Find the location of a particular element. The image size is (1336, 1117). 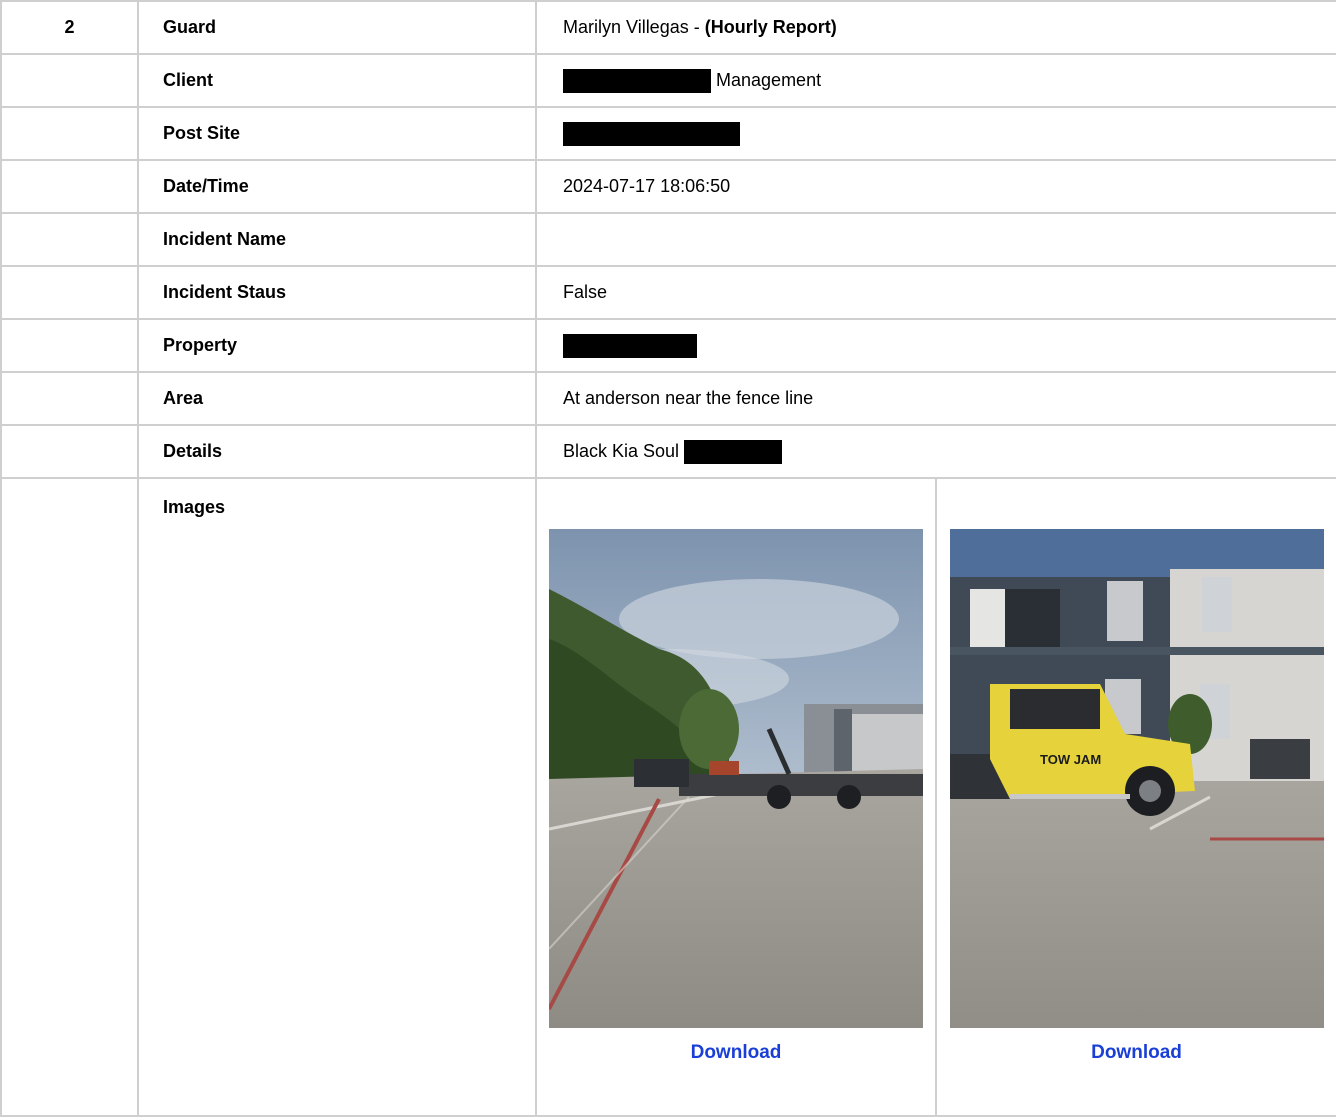

datetime-value: 2024-07-17 18:06:50 is located at coordinates (935, 186).